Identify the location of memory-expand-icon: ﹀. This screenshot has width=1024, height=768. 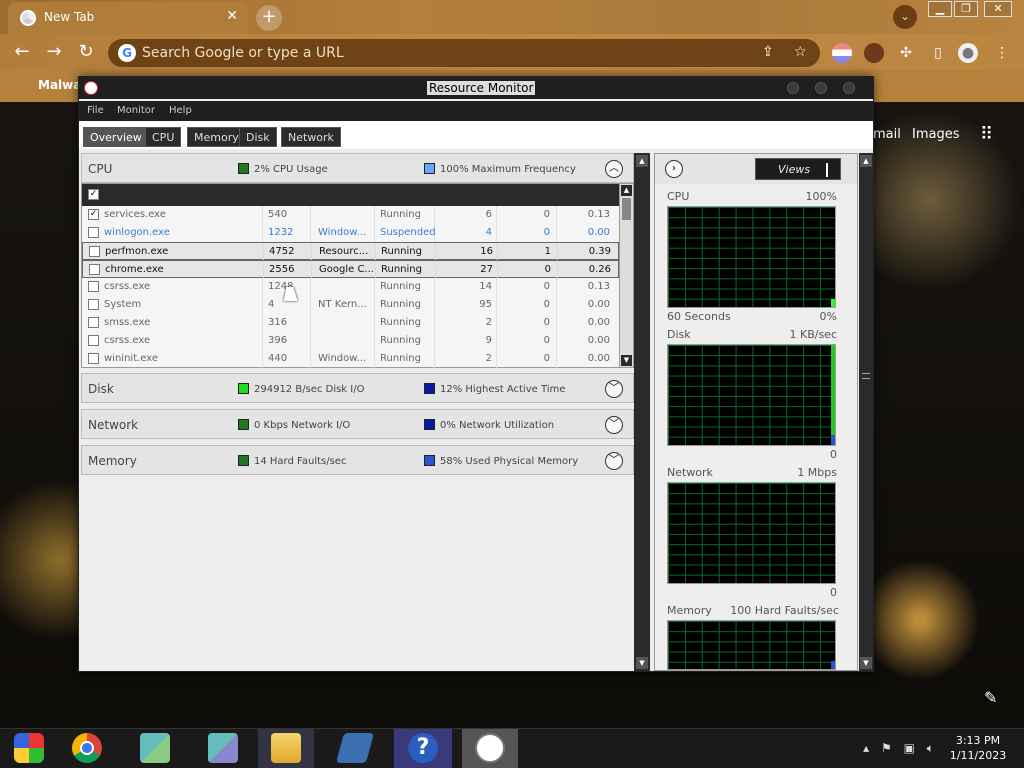
(614, 461).